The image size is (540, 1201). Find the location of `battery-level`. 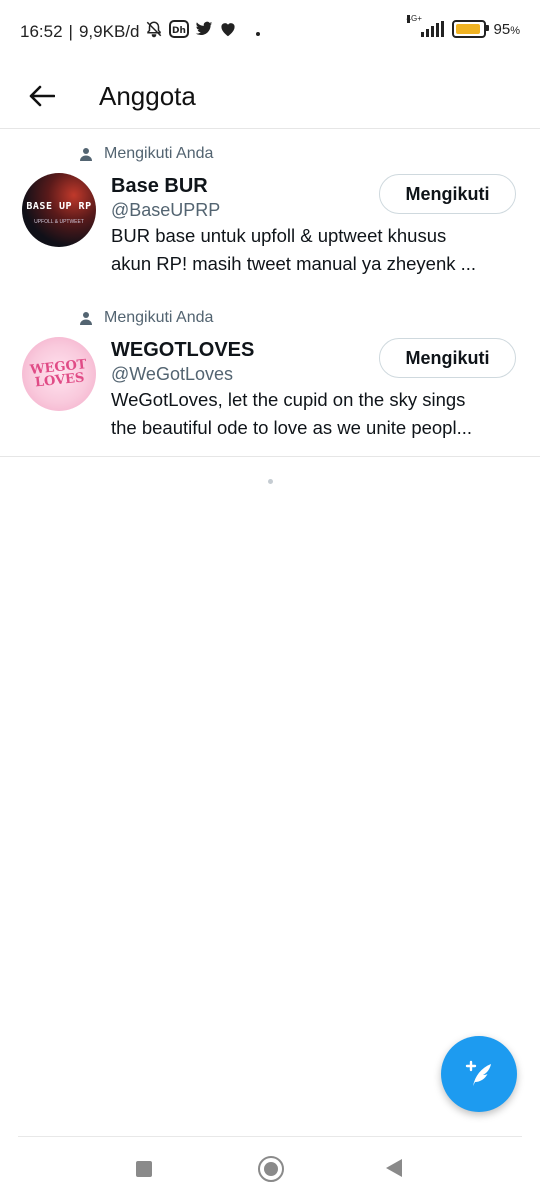

battery-level is located at coordinates (468, 29).